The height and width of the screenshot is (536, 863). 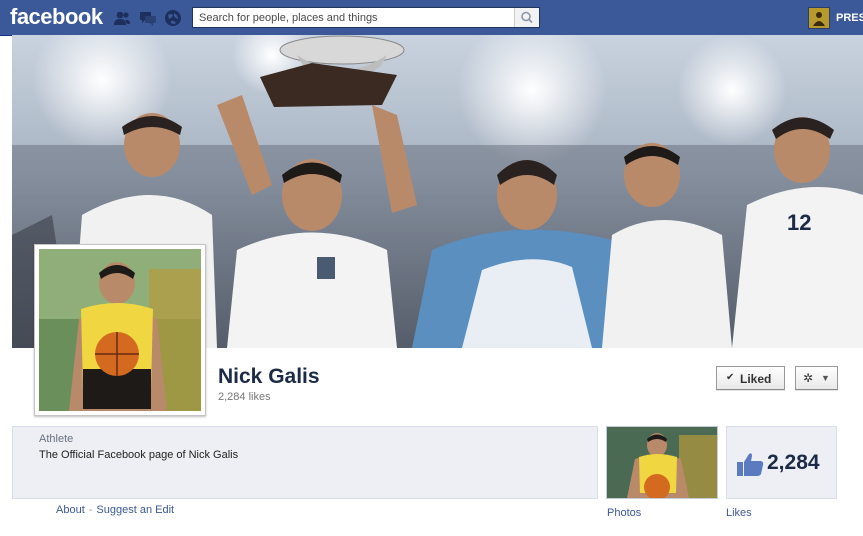 I want to click on liked-button: ✔ Liked, so click(x=750, y=378).